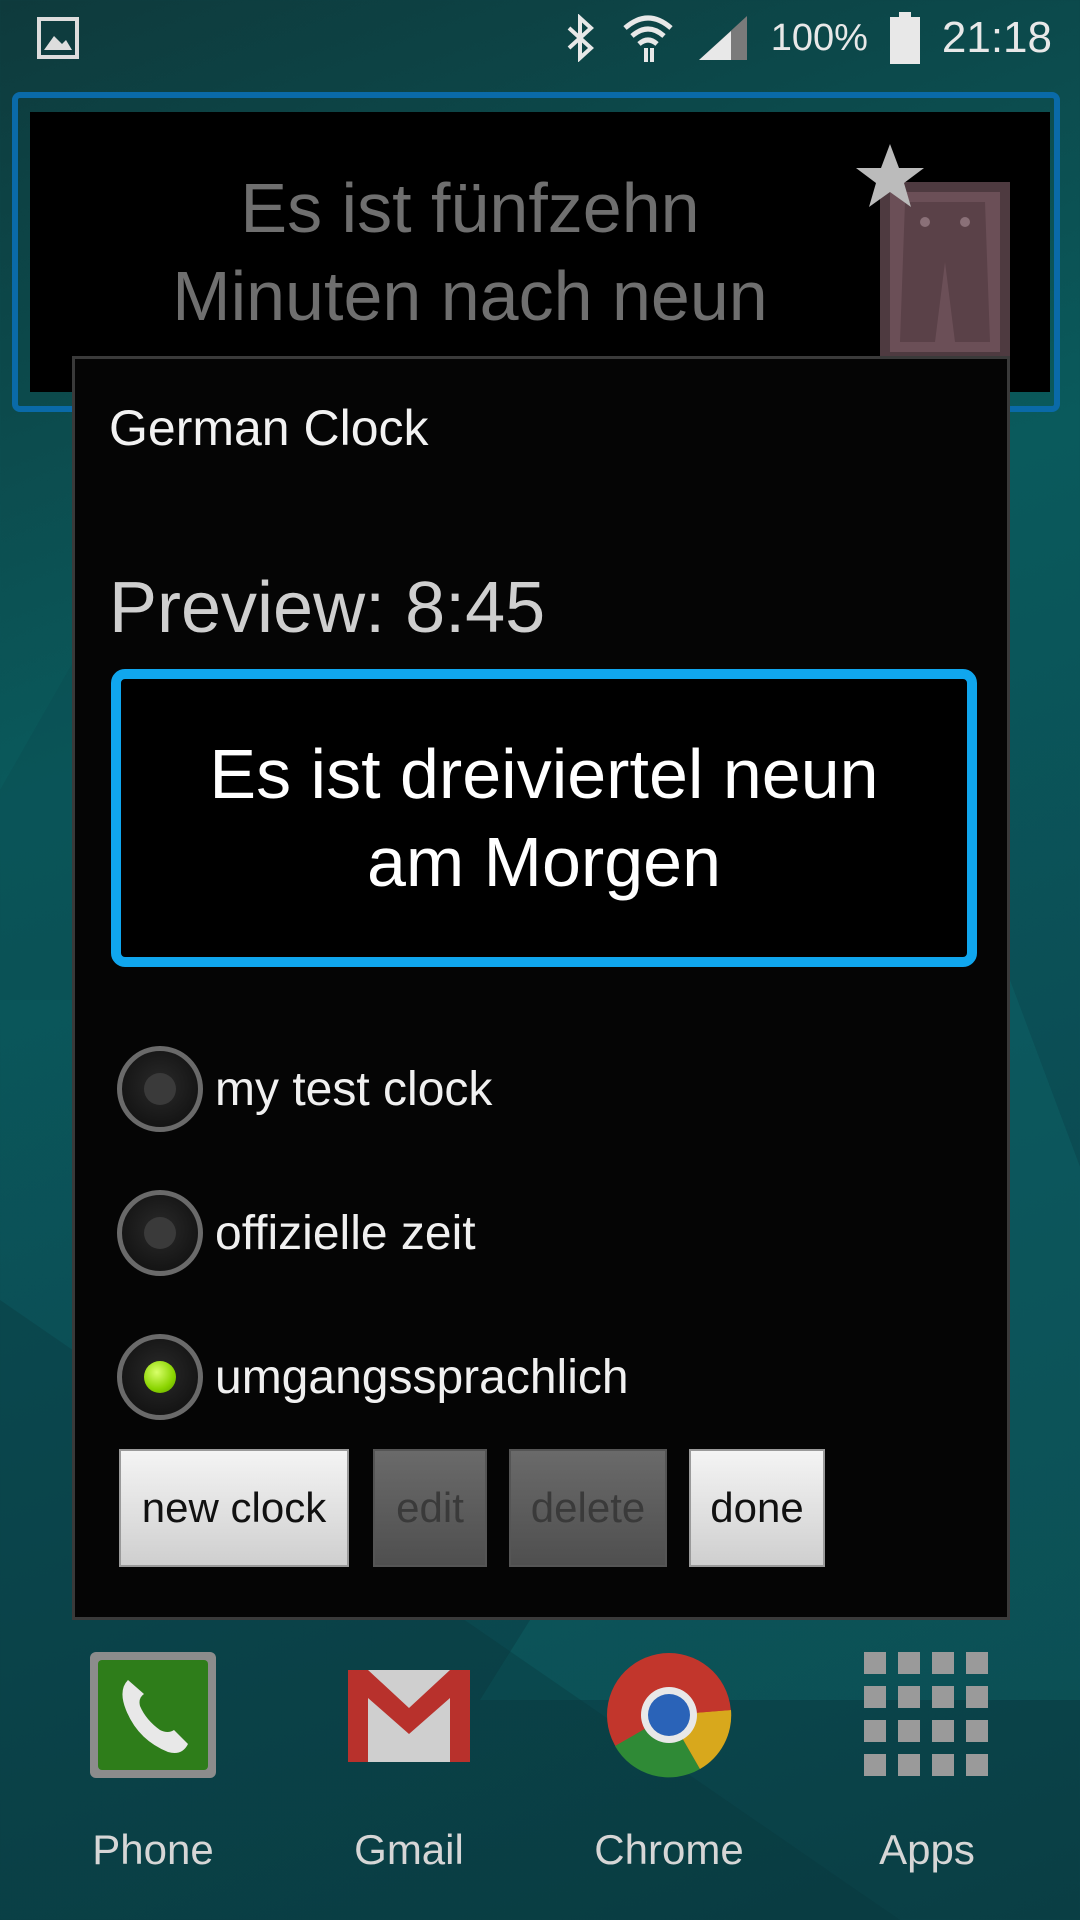 This screenshot has height=1920, width=1080. I want to click on dock-label: Phone, so click(153, 1849).